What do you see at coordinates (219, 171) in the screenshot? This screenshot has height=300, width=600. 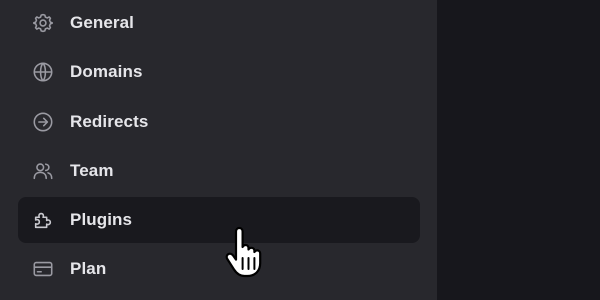 I see `sidebar-item-team: Team` at bounding box center [219, 171].